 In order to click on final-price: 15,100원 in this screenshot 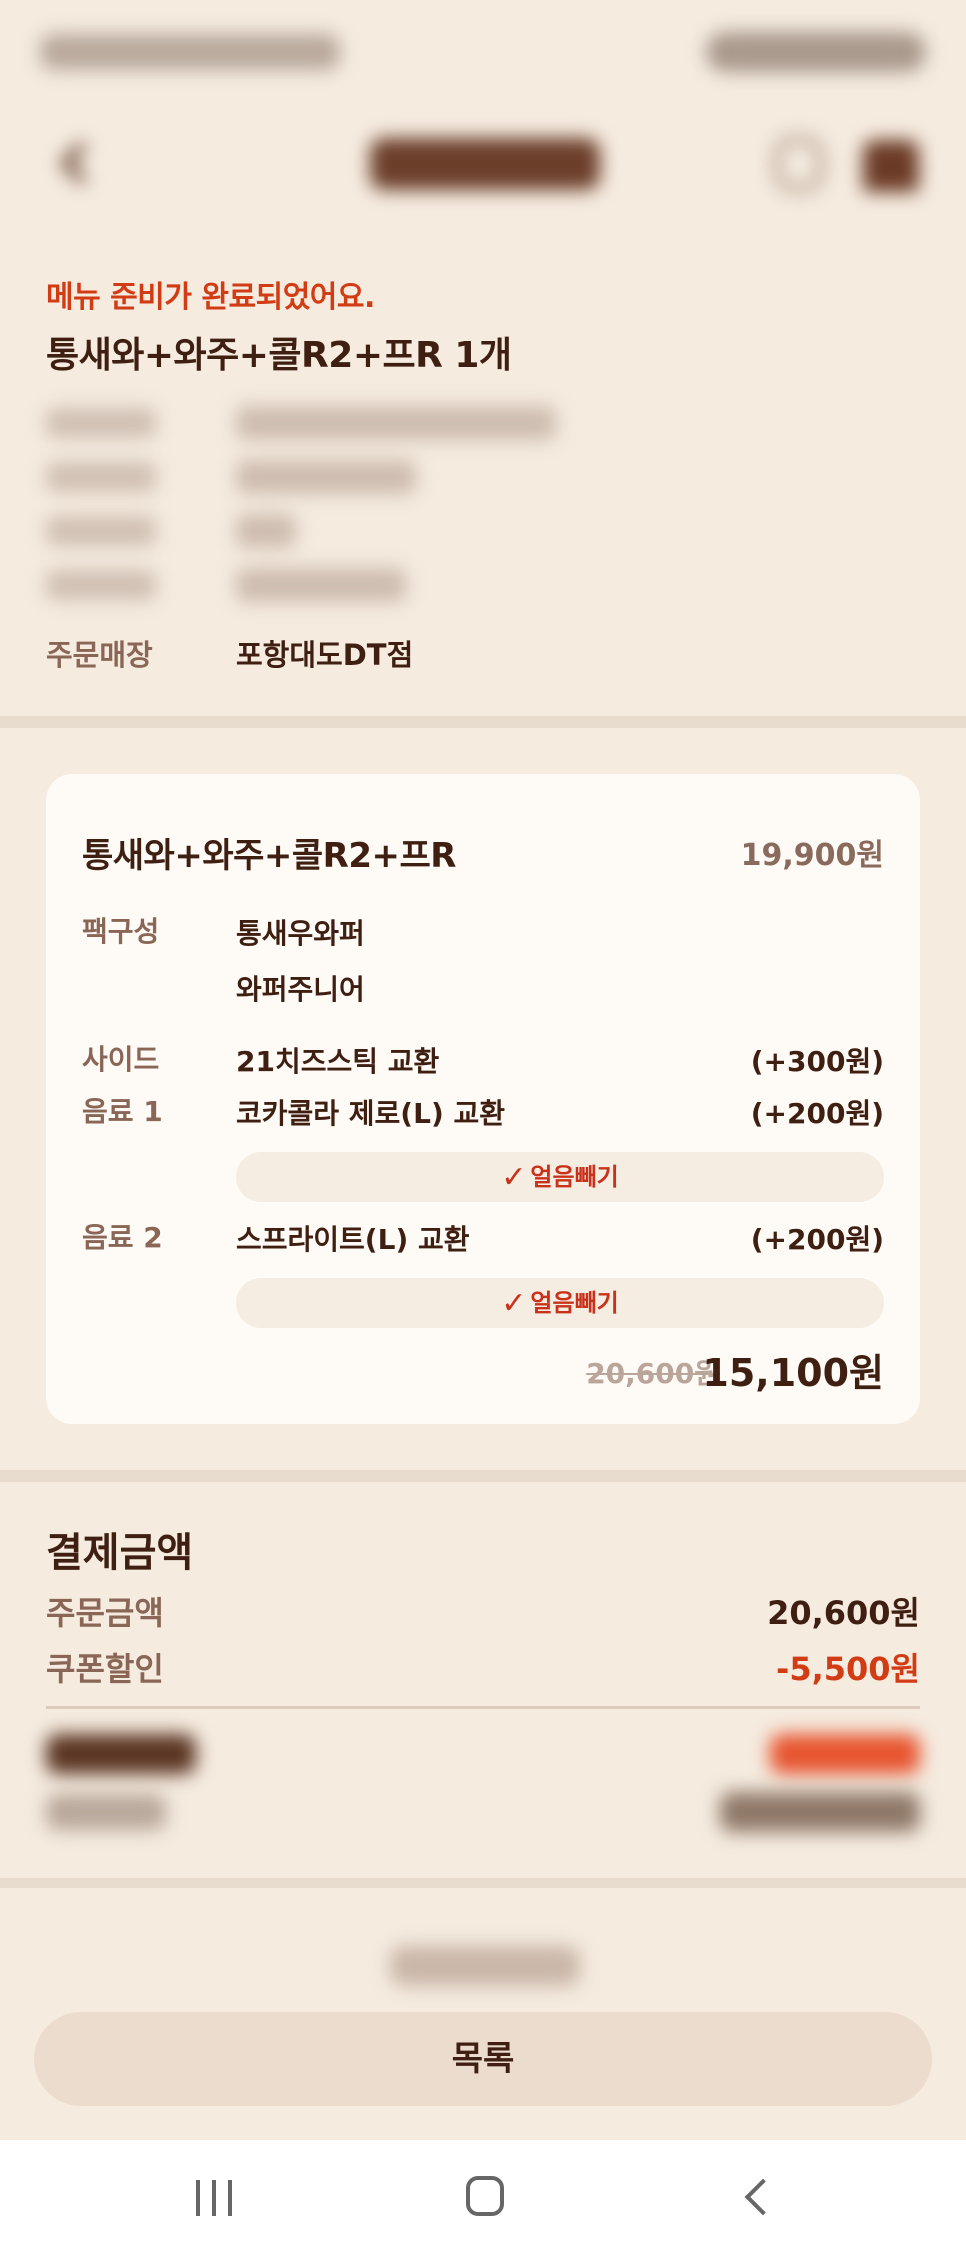, I will do `click(793, 1373)`.